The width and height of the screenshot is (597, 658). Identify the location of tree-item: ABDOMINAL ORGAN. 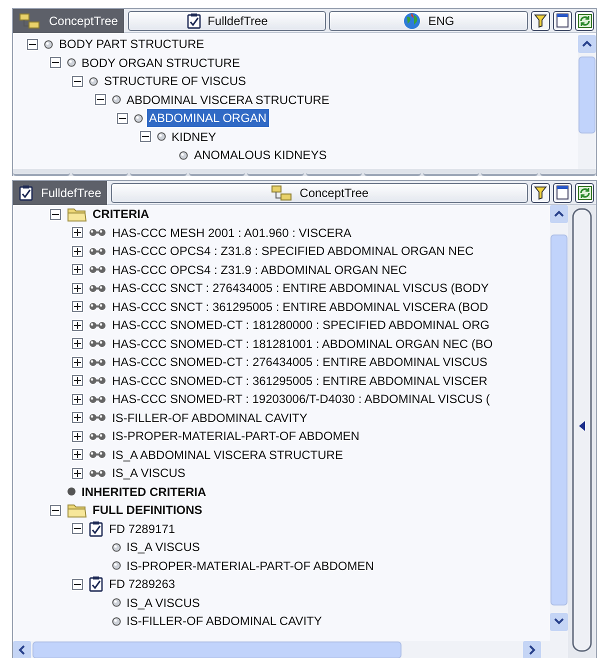
(208, 118).